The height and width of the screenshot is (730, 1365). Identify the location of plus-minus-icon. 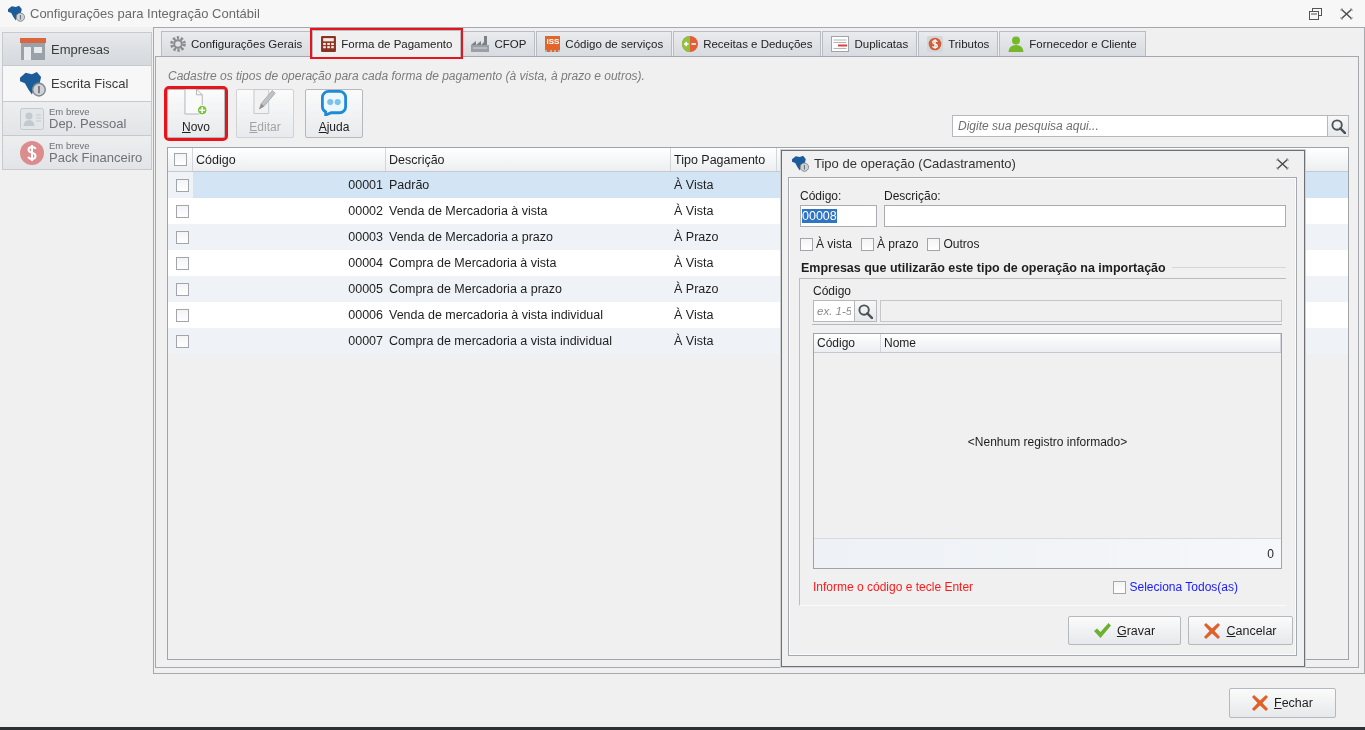
(690, 44).